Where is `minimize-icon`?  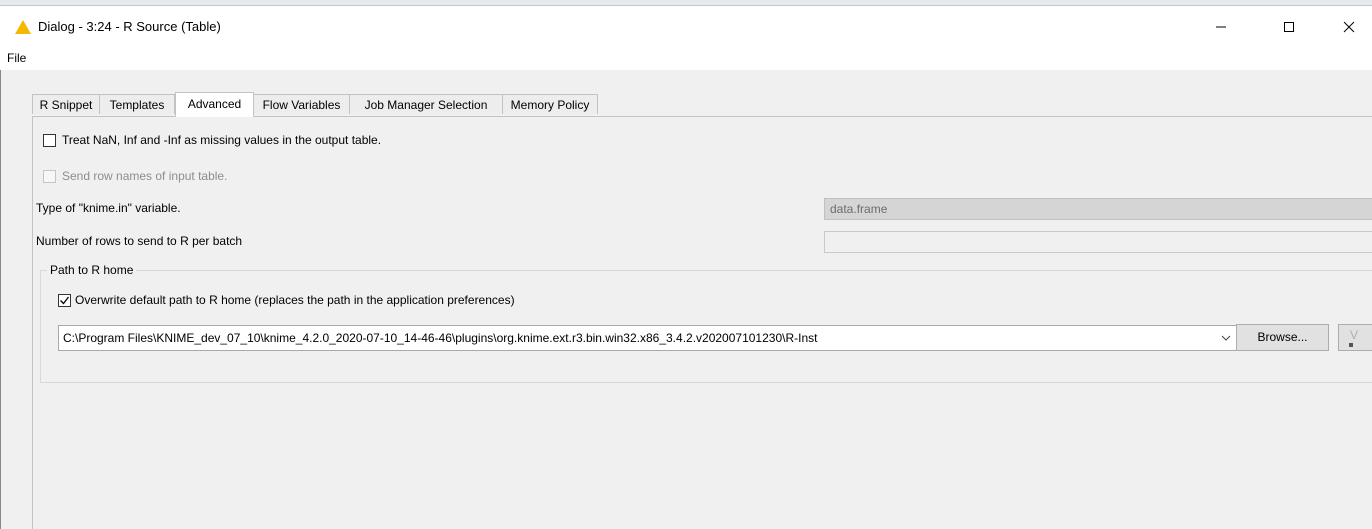
minimize-icon is located at coordinates (1221, 27).